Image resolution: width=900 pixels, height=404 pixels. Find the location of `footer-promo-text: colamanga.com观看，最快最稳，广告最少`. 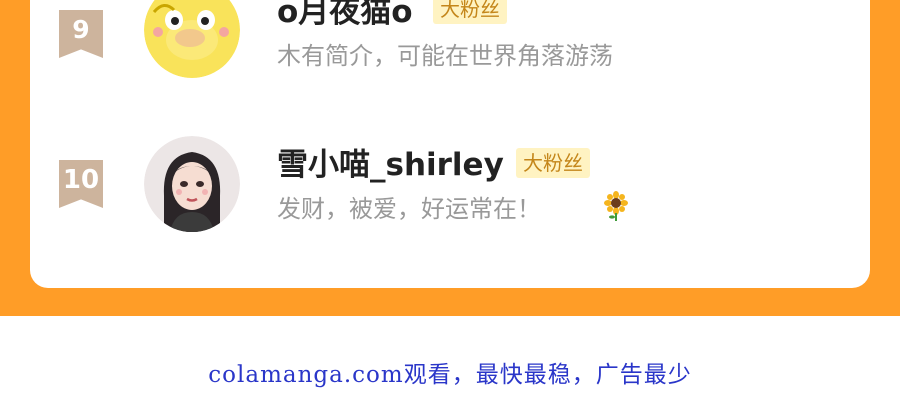

footer-promo-text: colamanga.com观看，最快最稳，广告最少 is located at coordinates (450, 372).